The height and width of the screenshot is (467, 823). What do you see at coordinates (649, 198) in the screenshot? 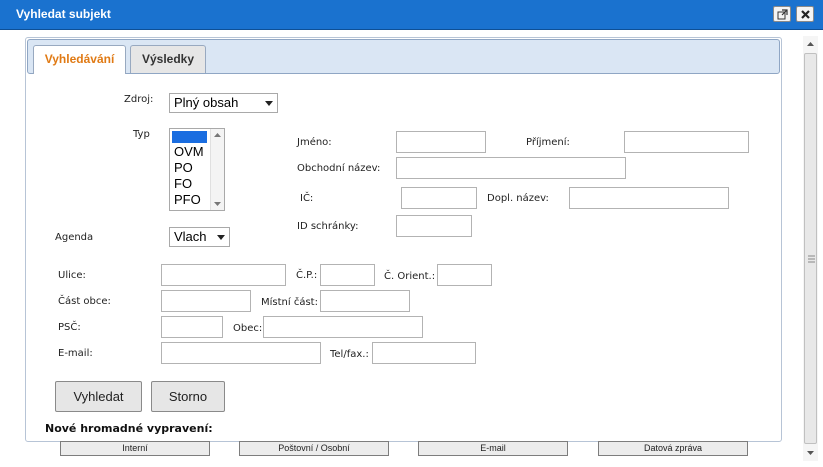
I see `dopl-nazev-input` at bounding box center [649, 198].